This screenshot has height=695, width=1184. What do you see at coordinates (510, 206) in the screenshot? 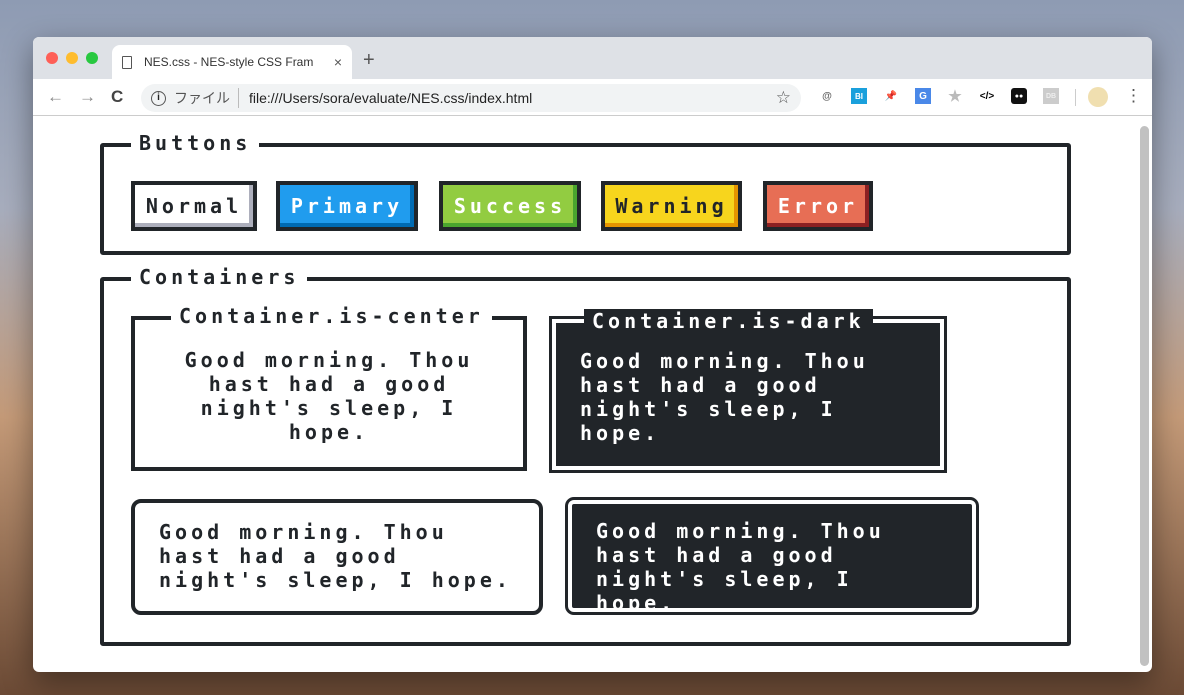
I see `success-button: Success` at bounding box center [510, 206].